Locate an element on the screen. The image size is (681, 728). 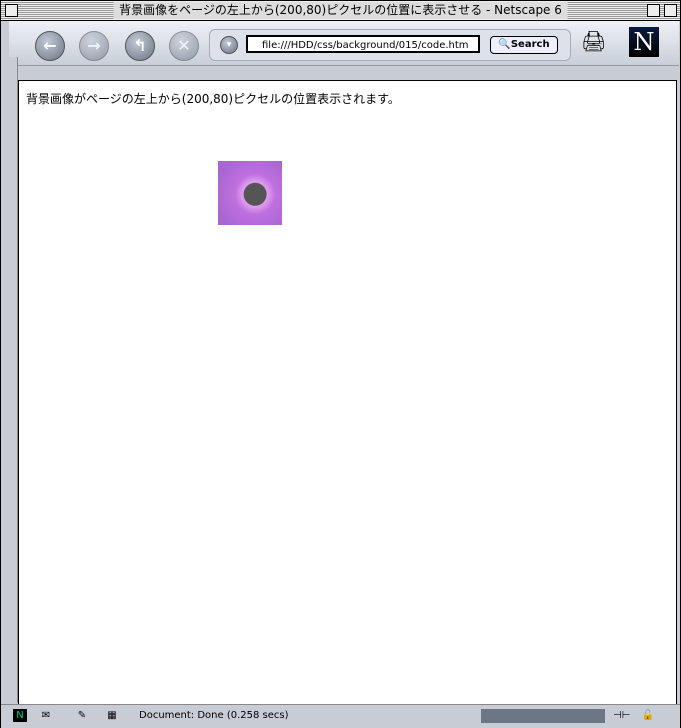
netscape-icon: N is located at coordinates (20, 715).